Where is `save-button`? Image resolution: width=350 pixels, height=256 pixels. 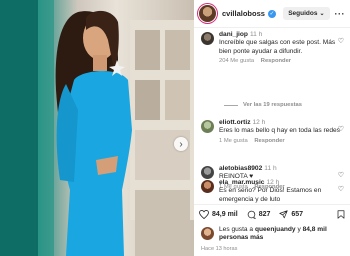 save-button is located at coordinates (341, 215).